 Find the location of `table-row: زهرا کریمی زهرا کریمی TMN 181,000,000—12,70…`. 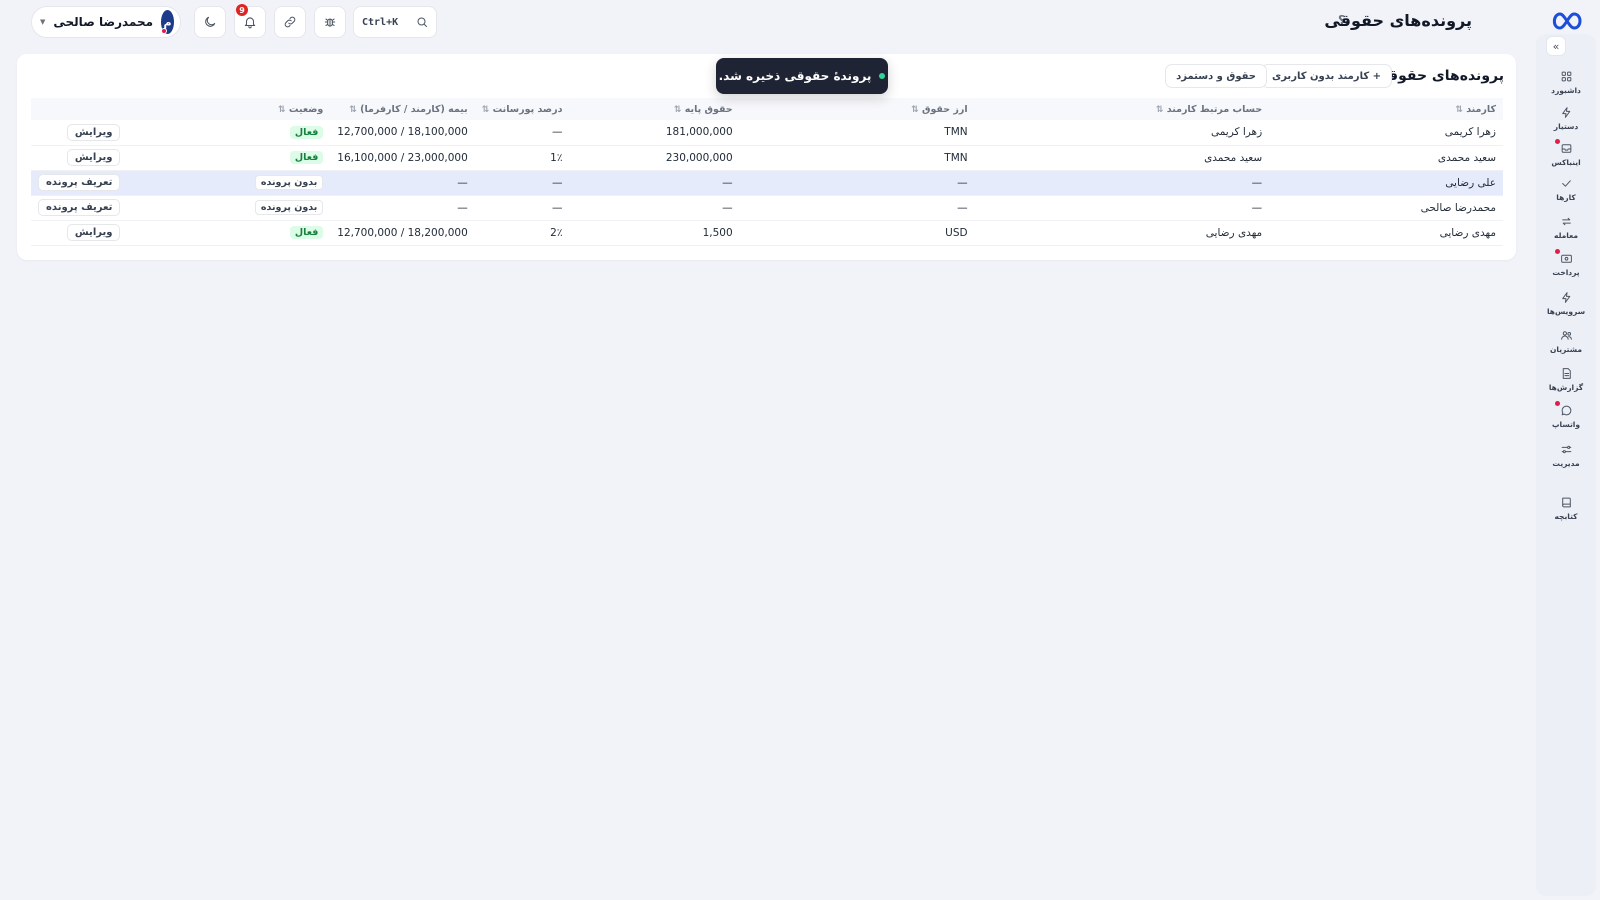

table-row: زهرا کریمی زهرا کریمی TMN 181,000,000—12,70… is located at coordinates (767, 133).